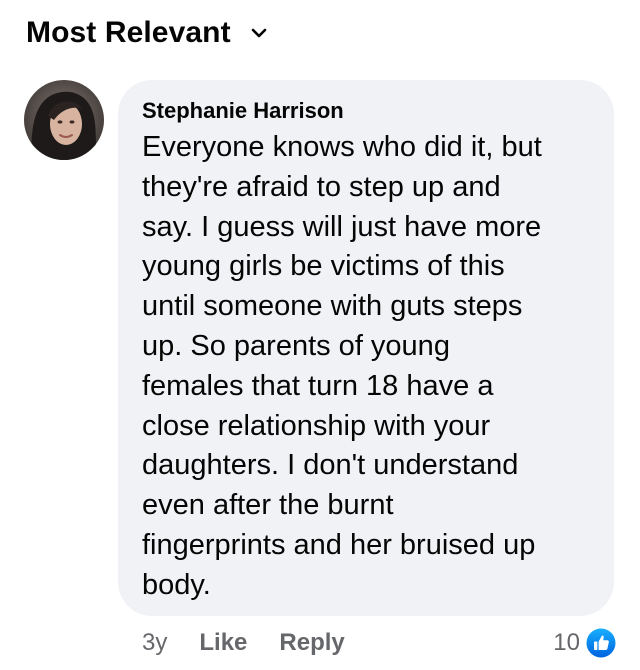 This screenshot has height=670, width=640. I want to click on reply-button: Reply, so click(311, 643).